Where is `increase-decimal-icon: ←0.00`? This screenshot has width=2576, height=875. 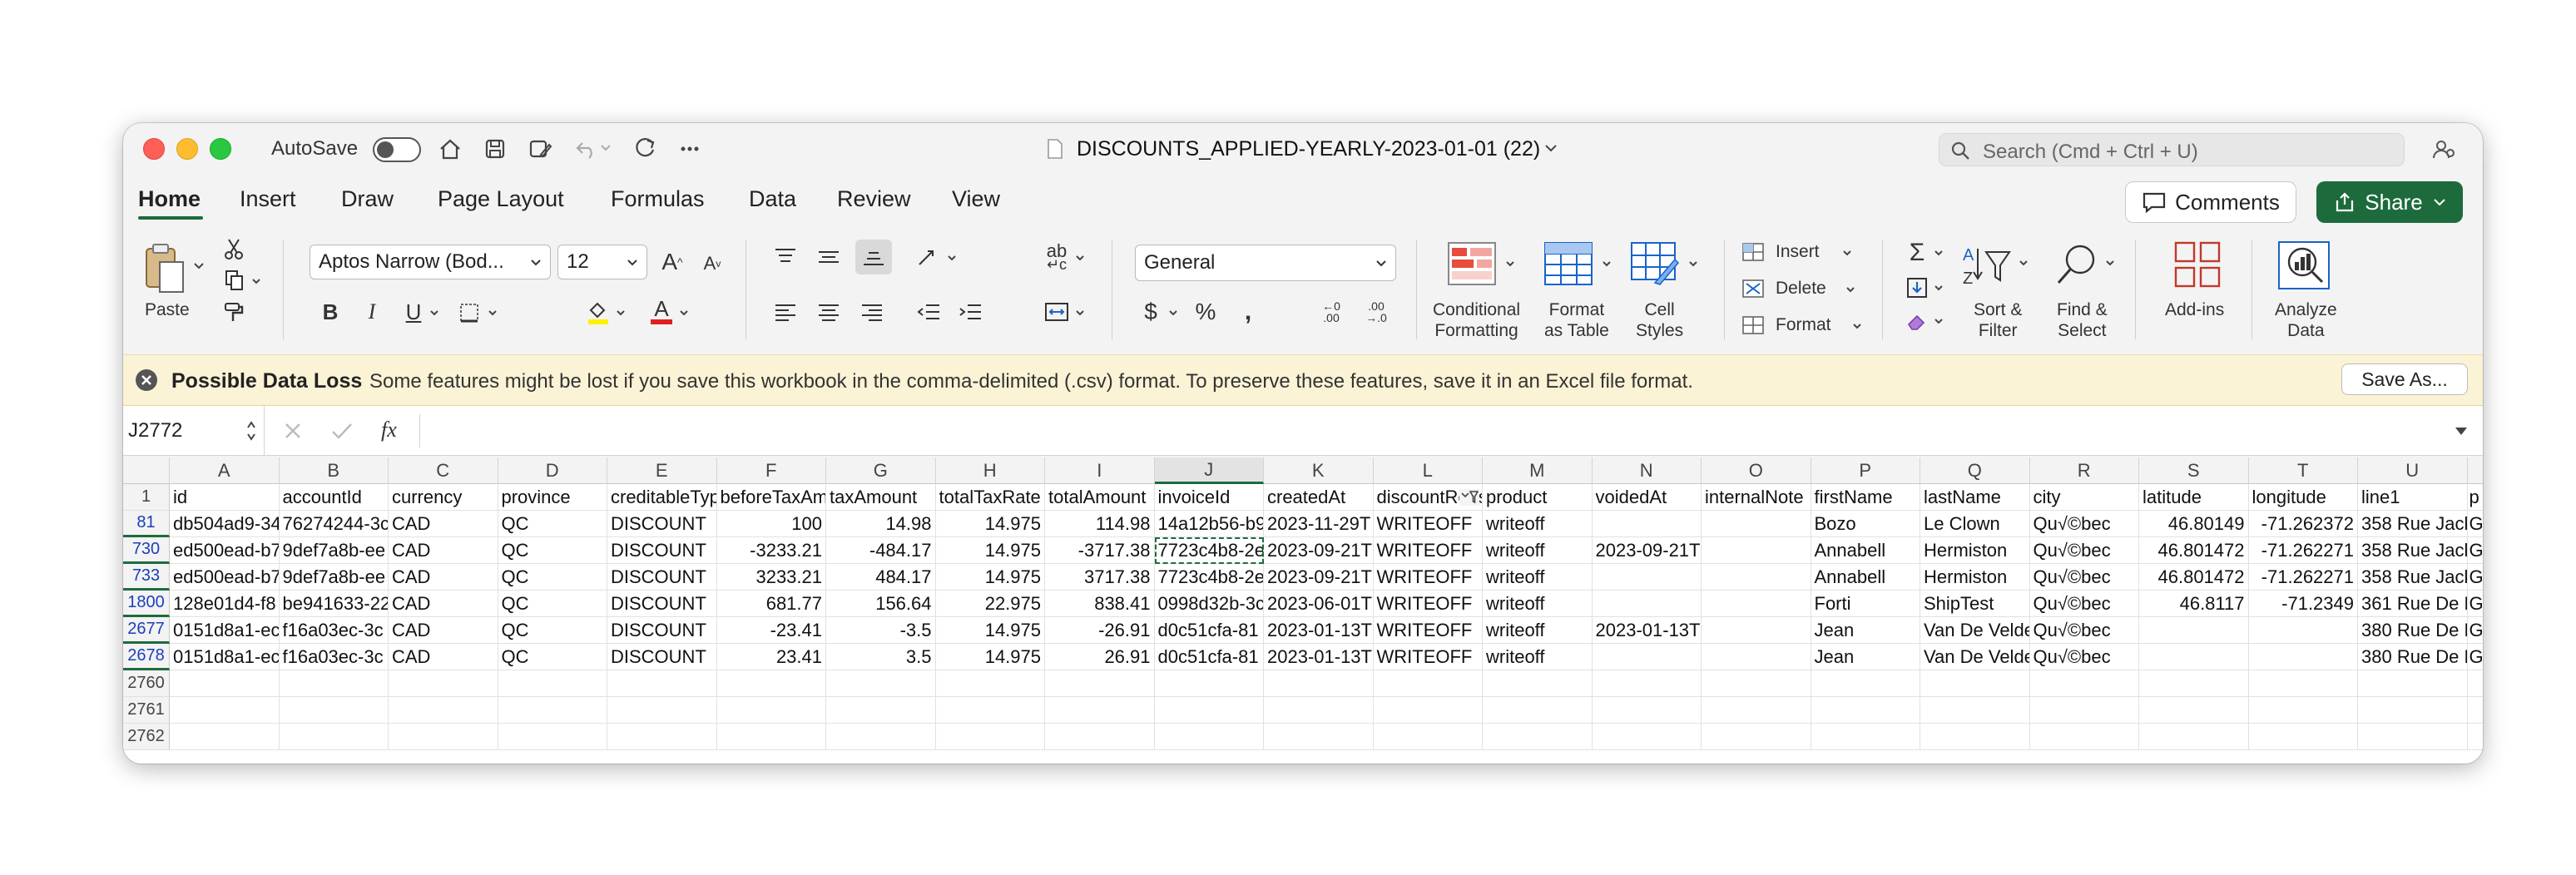 increase-decimal-icon: ←0.00 is located at coordinates (1332, 311).